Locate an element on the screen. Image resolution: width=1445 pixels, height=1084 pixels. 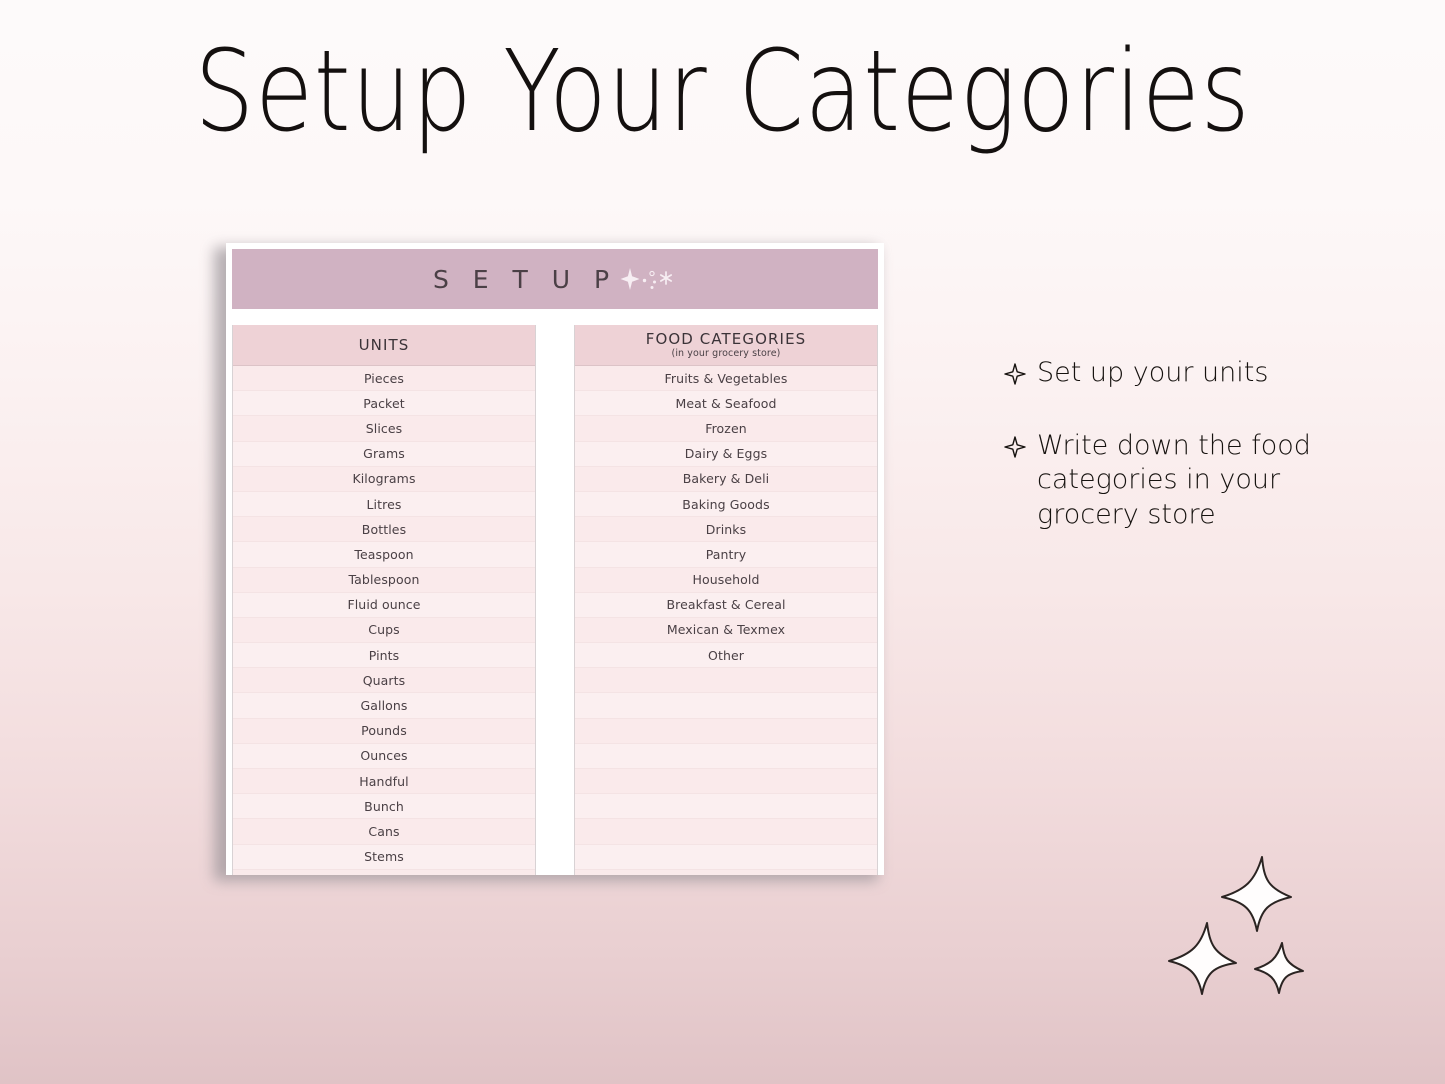
table-row-label: Breakfast & Cereal is located at coordinates (726, 605).